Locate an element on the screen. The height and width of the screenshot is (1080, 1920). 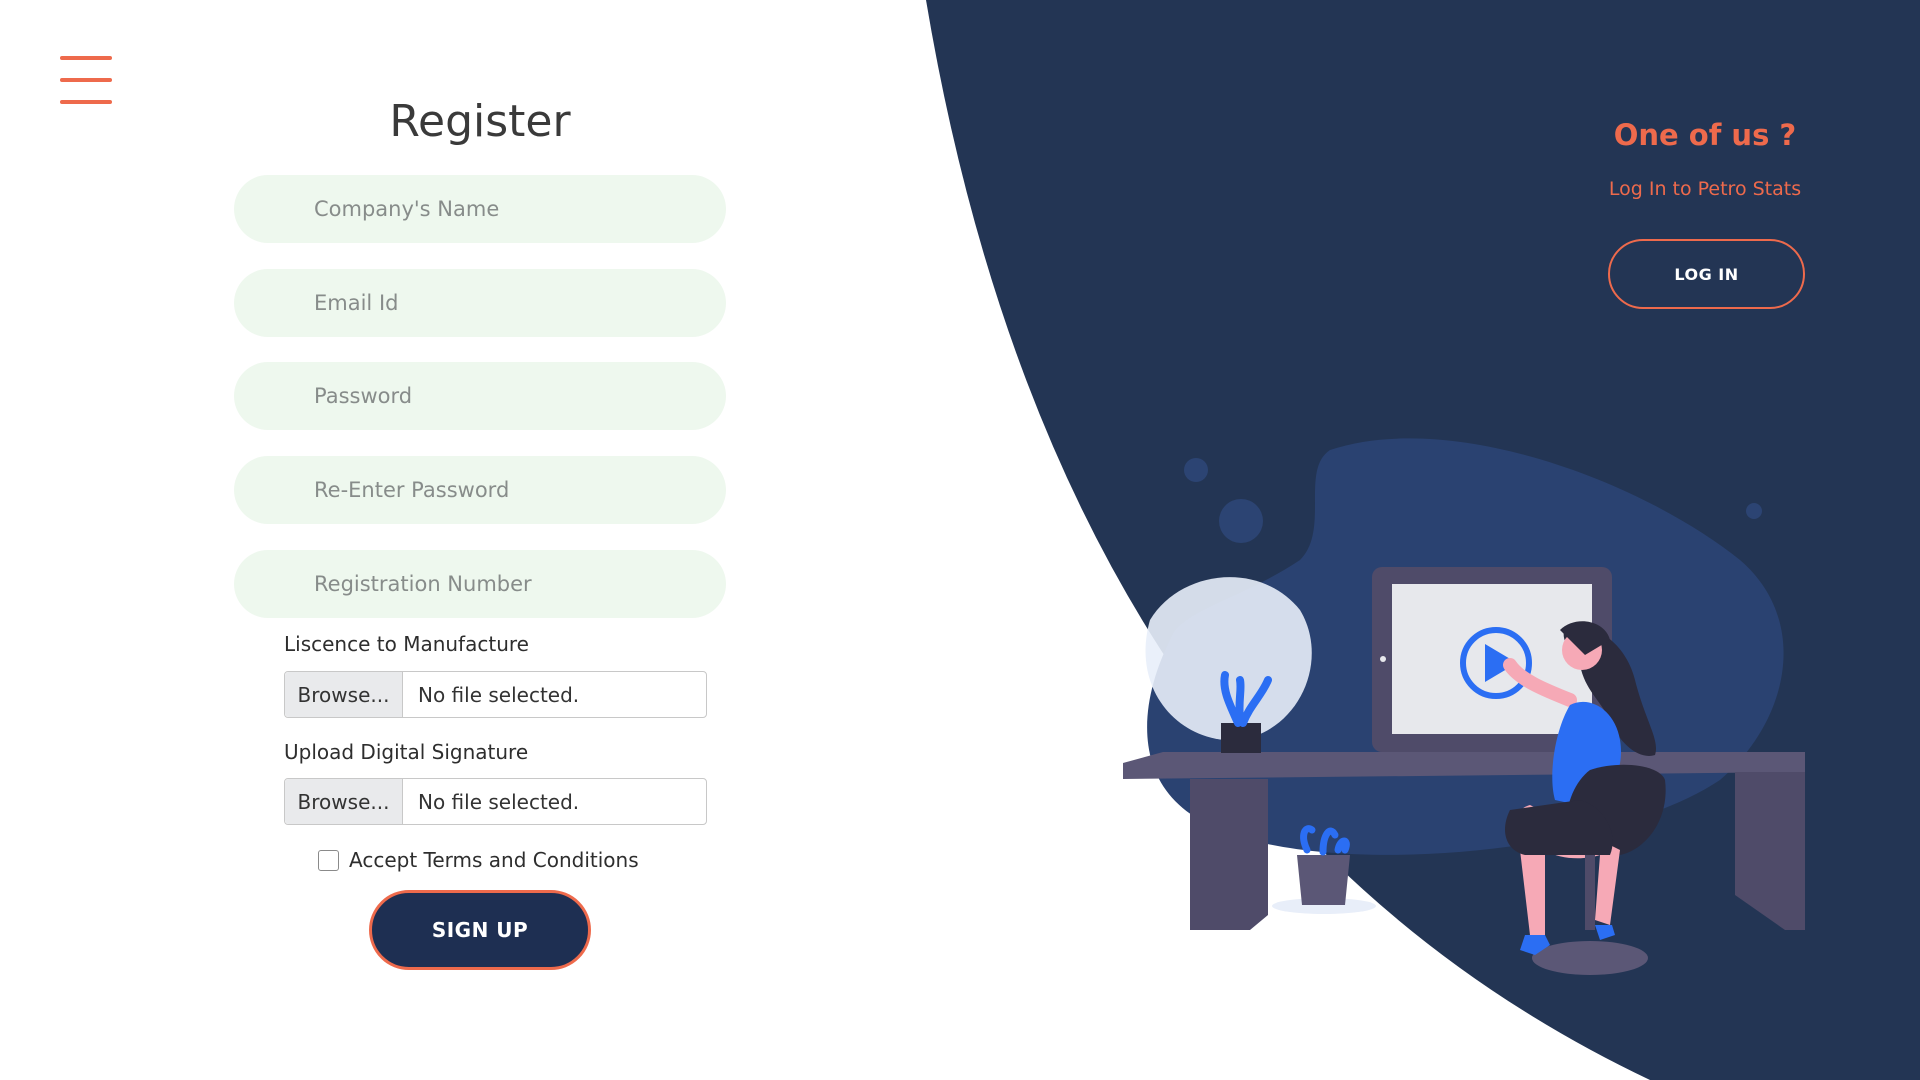
page-title: Register is located at coordinates (480, 121).